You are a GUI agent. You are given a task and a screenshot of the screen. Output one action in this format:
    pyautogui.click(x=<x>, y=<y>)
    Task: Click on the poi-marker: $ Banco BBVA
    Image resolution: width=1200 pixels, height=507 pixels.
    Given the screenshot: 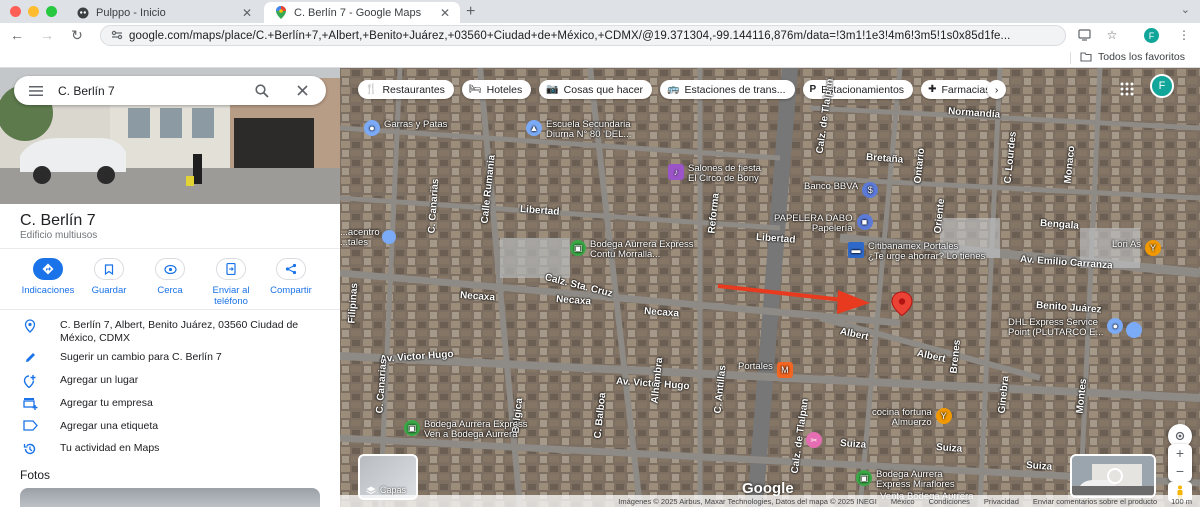 What is the action you would take?
    pyautogui.click(x=841, y=190)
    